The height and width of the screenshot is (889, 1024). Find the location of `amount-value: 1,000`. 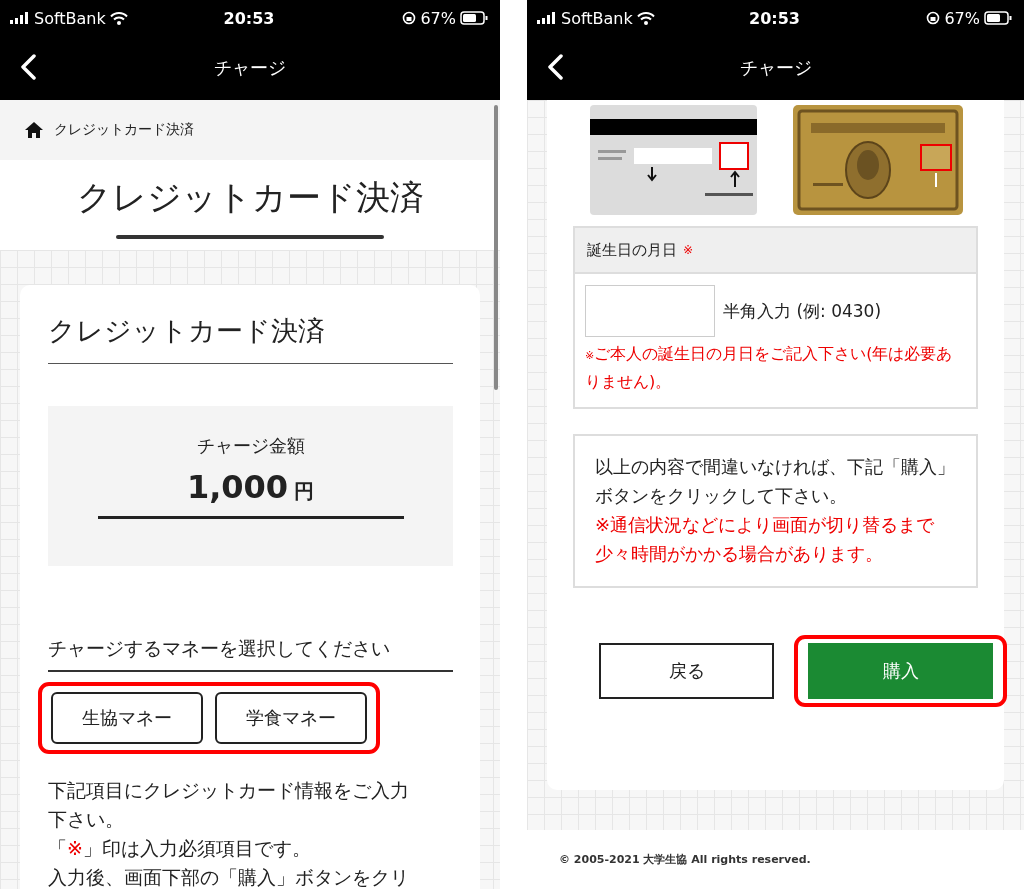

amount-value: 1,000 is located at coordinates (237, 487).